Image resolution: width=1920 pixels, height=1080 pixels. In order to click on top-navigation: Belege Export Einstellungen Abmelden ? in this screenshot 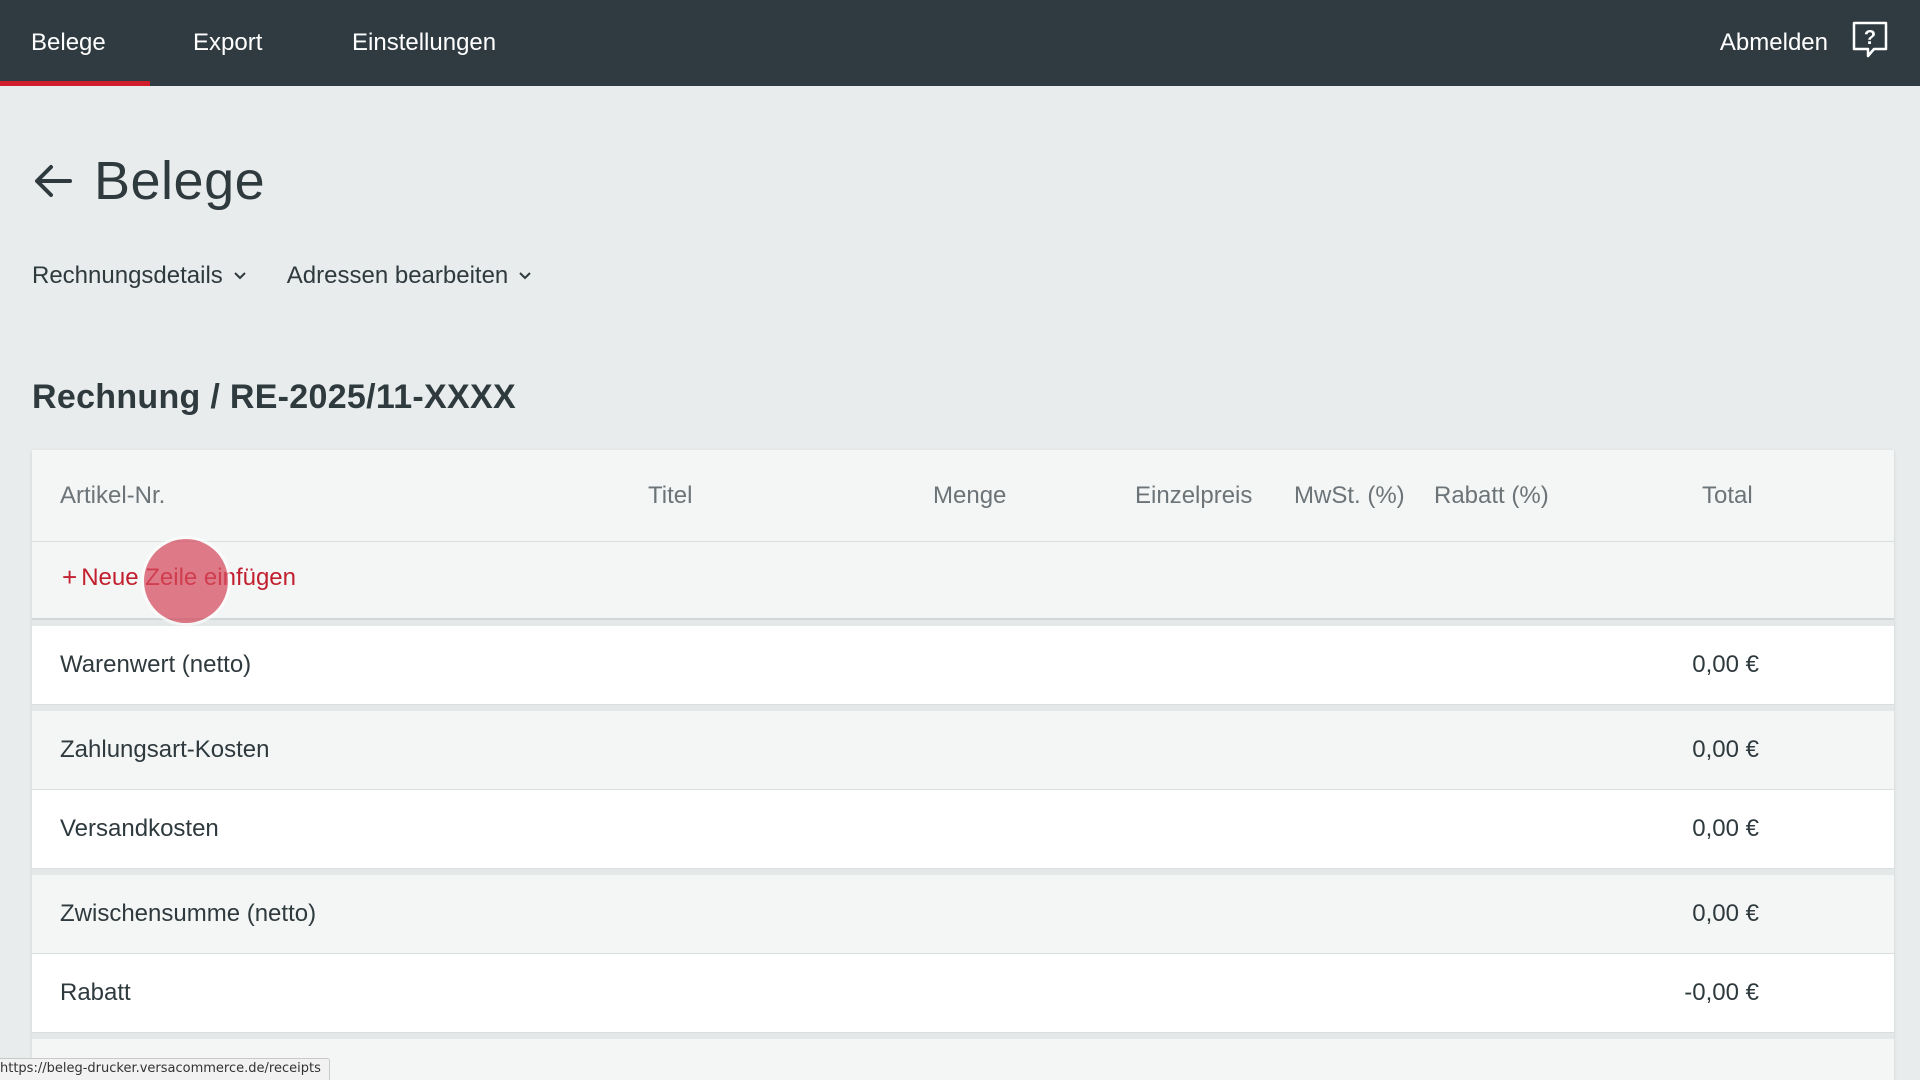, I will do `click(960, 43)`.